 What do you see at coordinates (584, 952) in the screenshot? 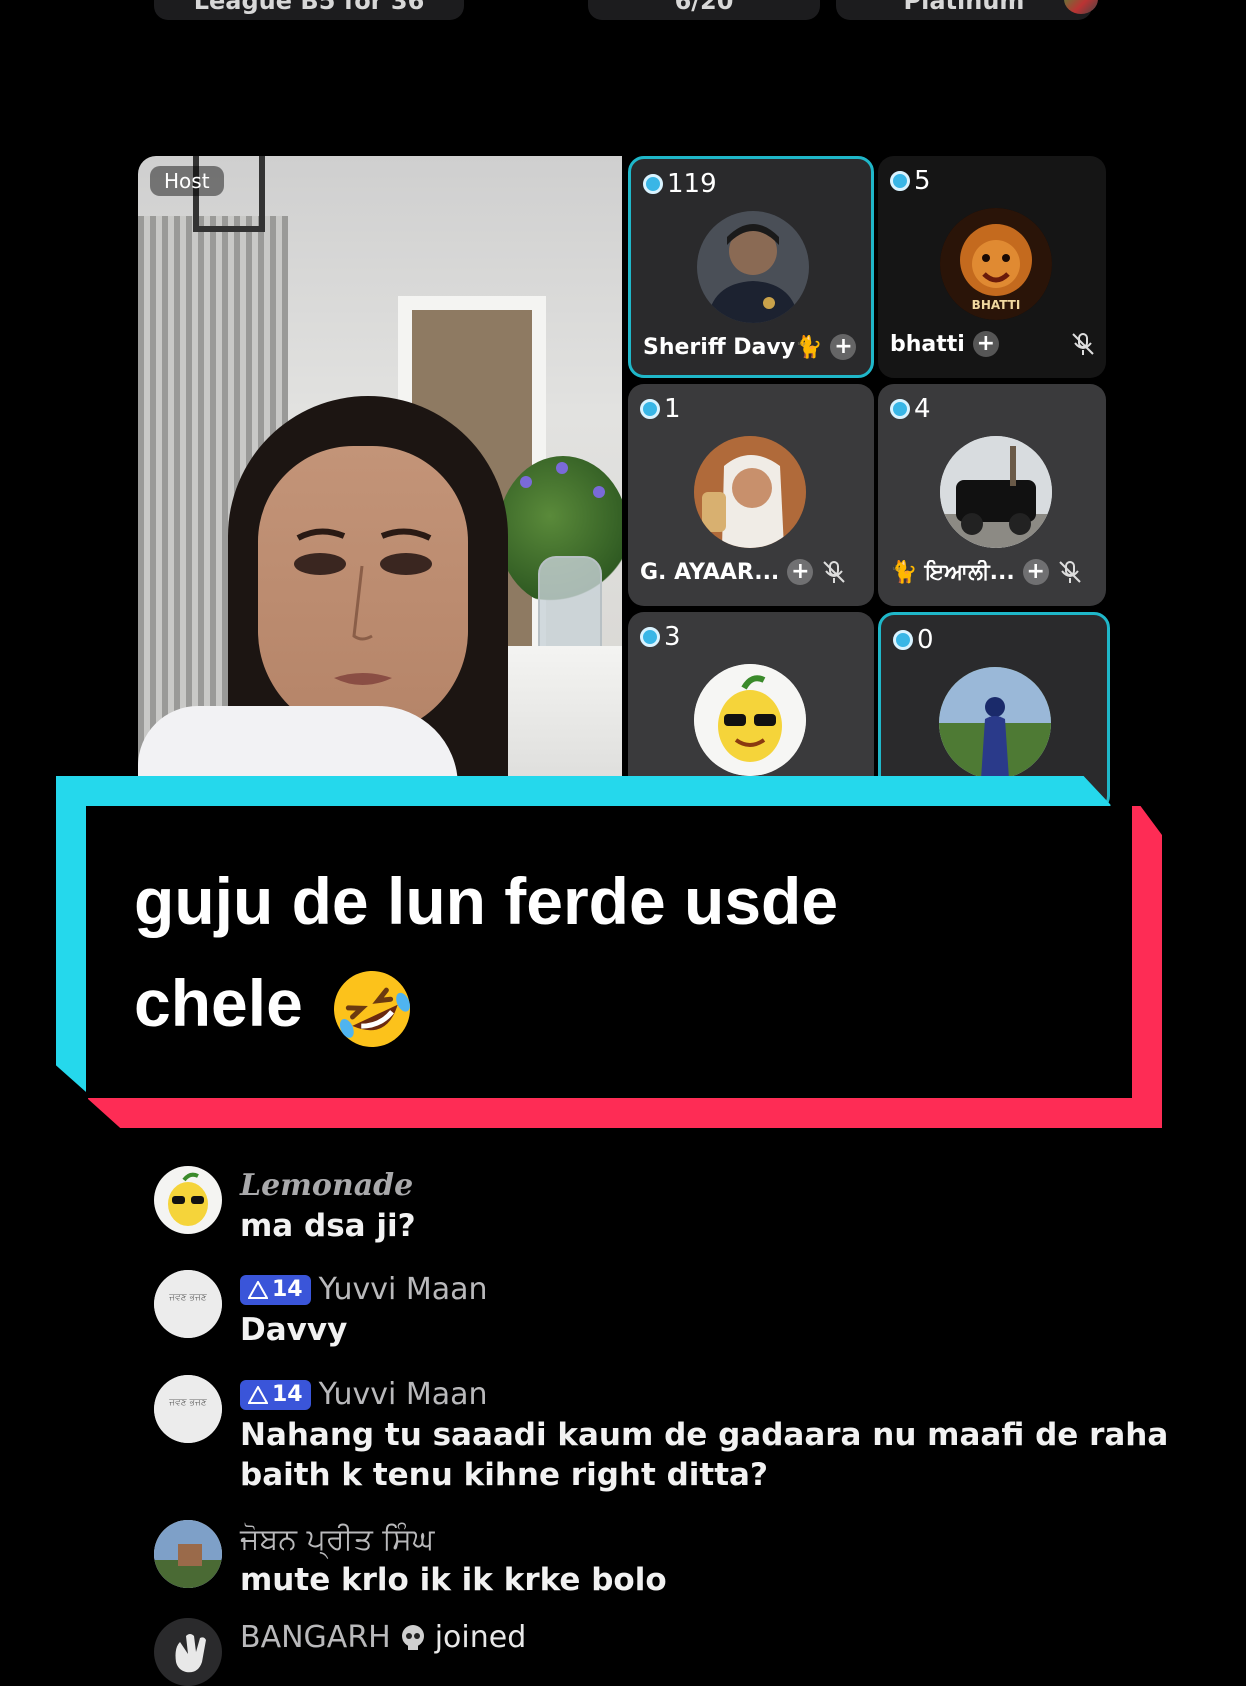
I see `caption-text: guju de lun ferde usde chele` at bounding box center [584, 952].